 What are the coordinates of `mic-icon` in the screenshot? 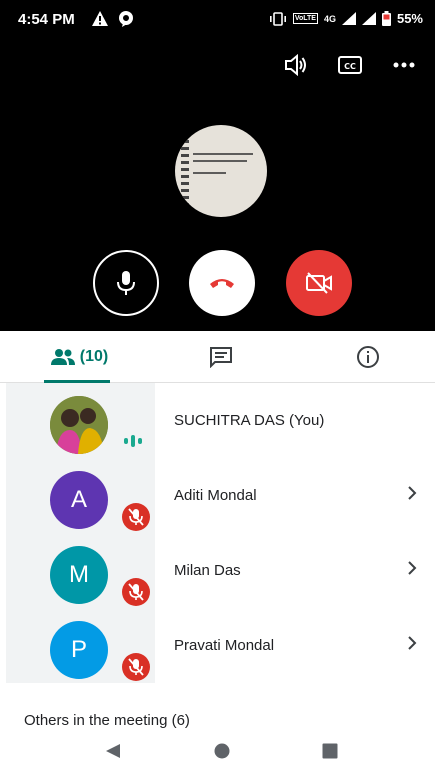 It's located at (126, 283).